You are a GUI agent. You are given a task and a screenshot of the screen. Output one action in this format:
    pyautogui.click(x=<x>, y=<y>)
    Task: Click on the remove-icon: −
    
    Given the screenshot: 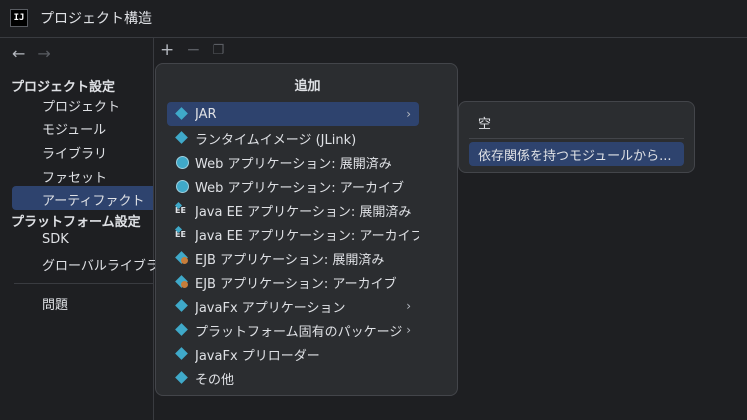 What is the action you would take?
    pyautogui.click(x=193, y=50)
    